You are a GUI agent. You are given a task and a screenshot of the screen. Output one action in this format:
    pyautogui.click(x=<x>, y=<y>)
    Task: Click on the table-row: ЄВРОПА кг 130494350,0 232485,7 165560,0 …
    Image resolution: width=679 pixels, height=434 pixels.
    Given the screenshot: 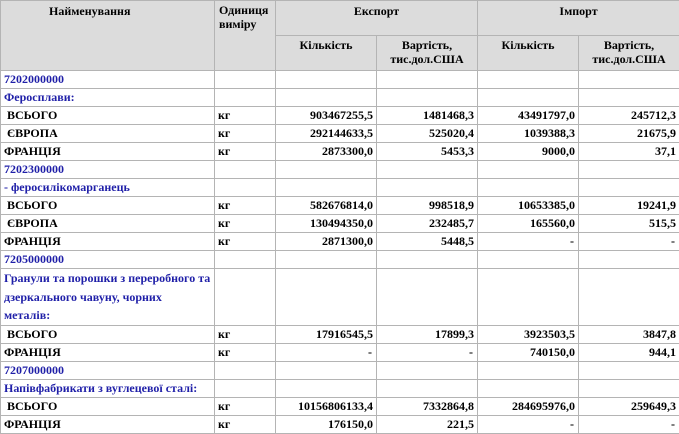 What is the action you would take?
    pyautogui.click(x=340, y=224)
    